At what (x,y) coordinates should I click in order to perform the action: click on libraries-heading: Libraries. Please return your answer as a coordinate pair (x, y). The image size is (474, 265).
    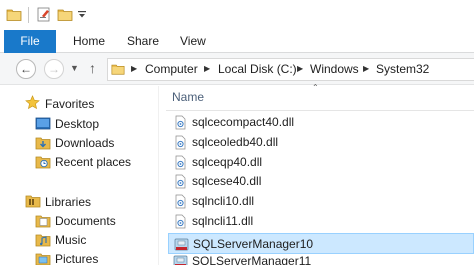
    Looking at the image, I should click on (68, 202).